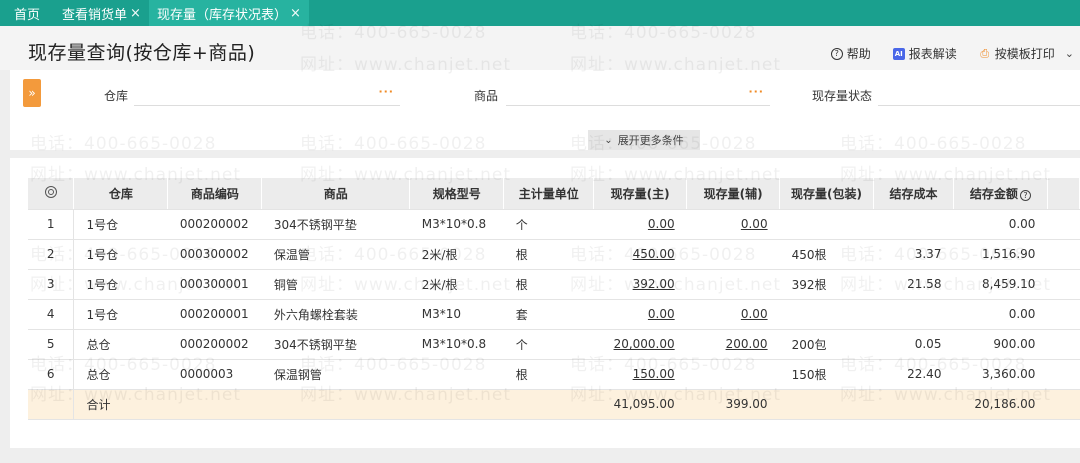 Image resolution: width=1080 pixels, height=463 pixels. Describe the element at coordinates (826, 284) in the screenshot. I see `cell-qty-pack: 392根` at that location.